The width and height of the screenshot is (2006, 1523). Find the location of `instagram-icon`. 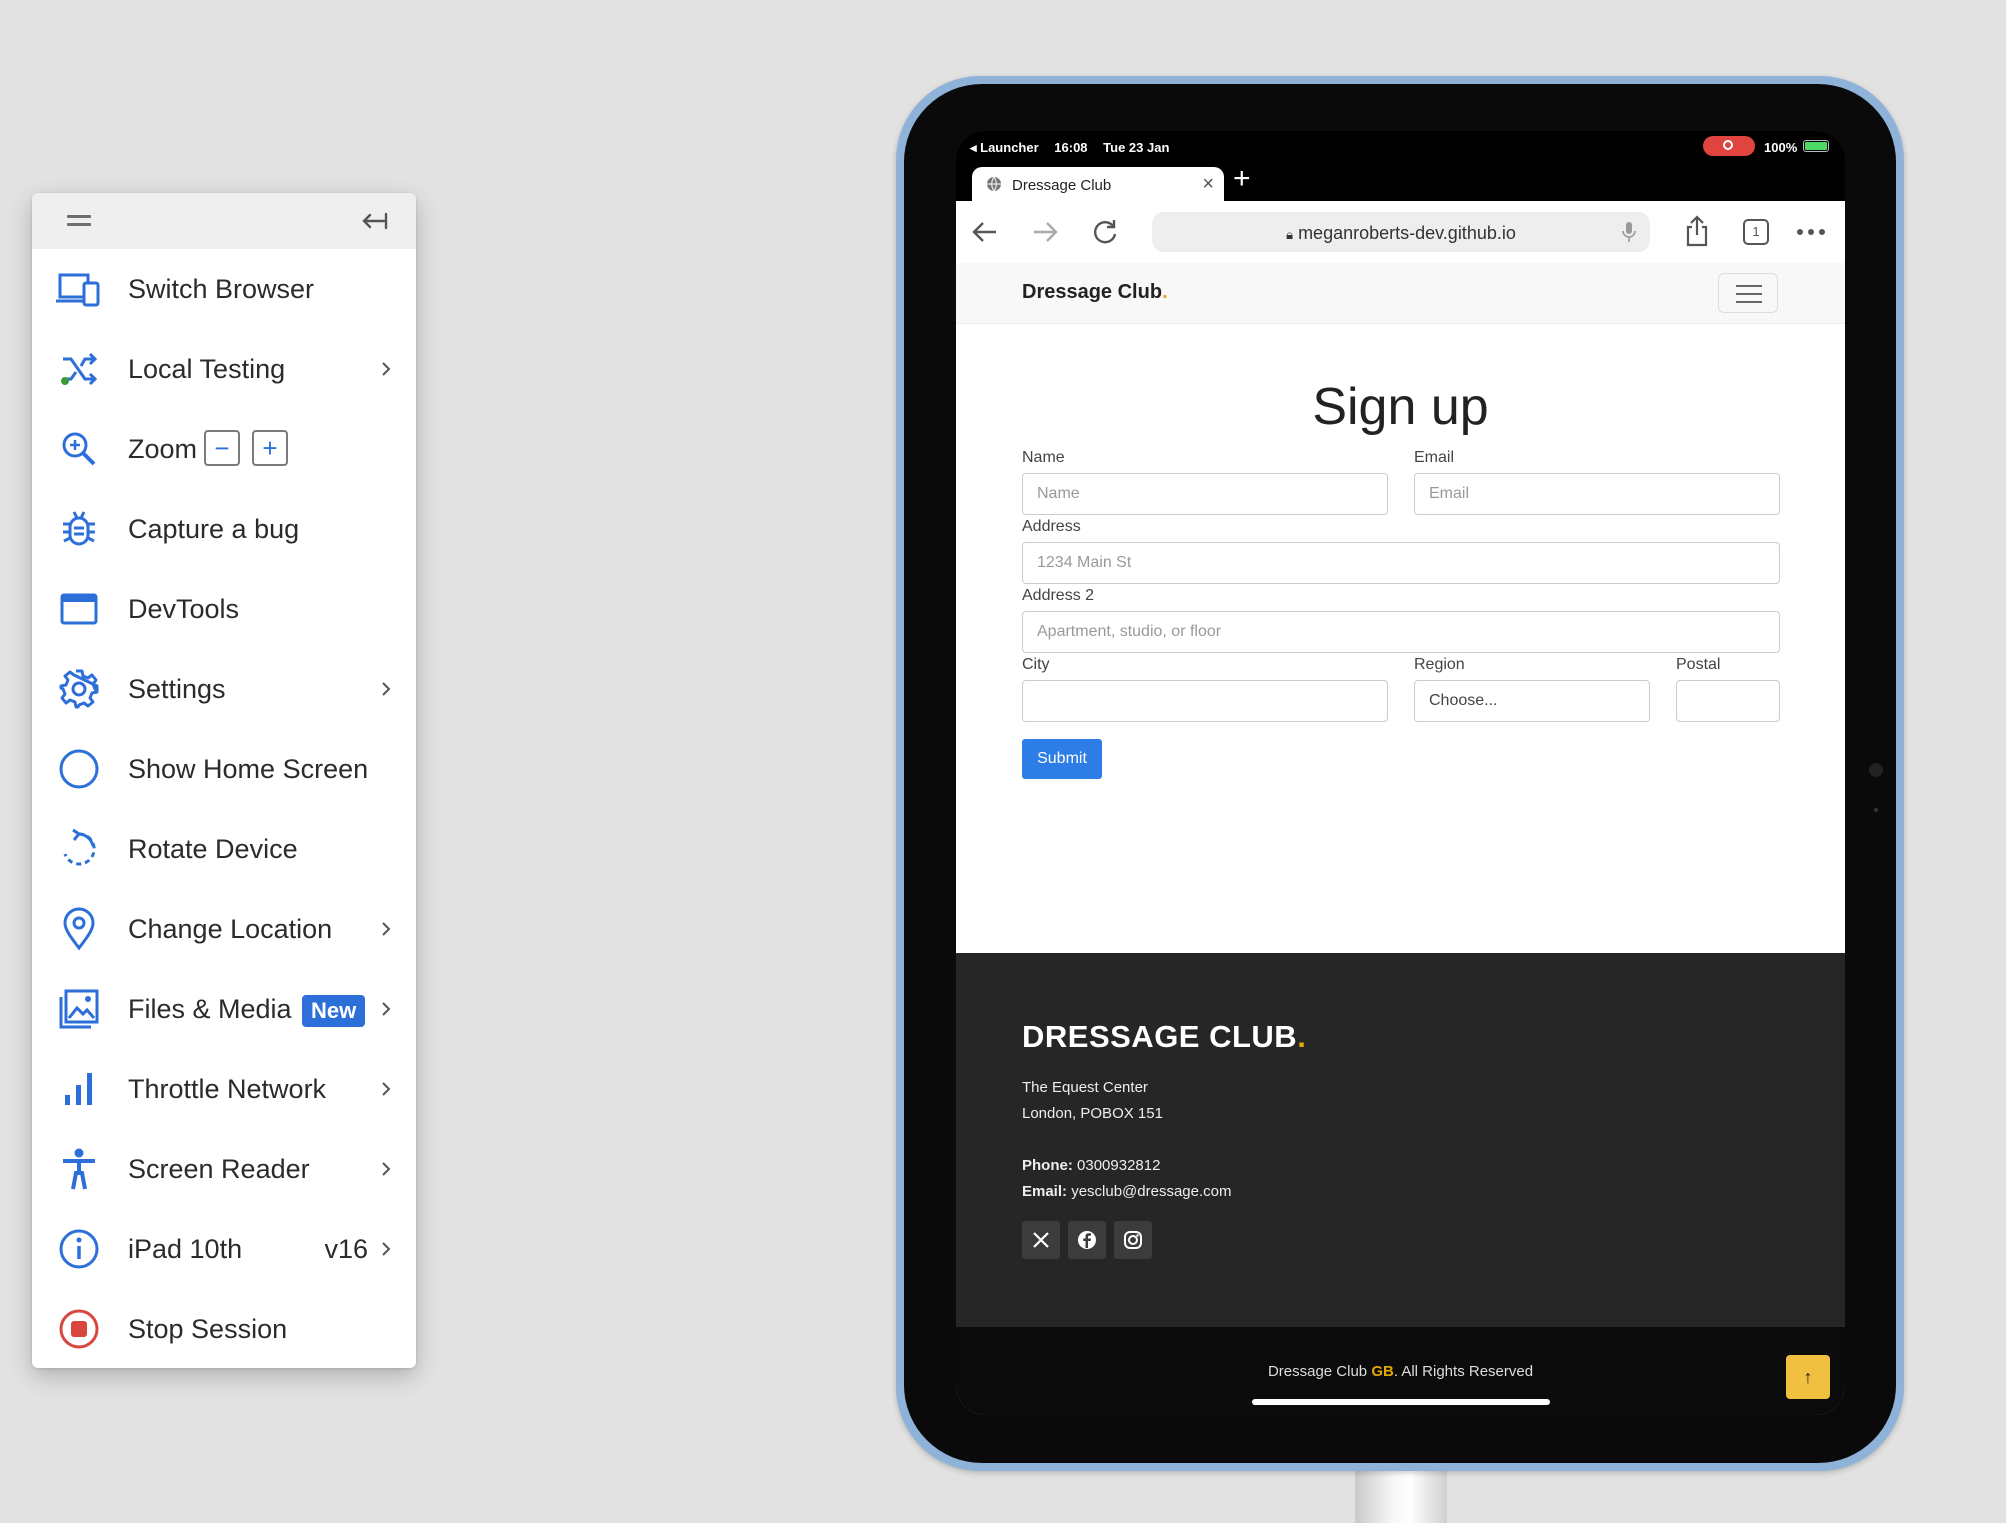

instagram-icon is located at coordinates (1133, 1240).